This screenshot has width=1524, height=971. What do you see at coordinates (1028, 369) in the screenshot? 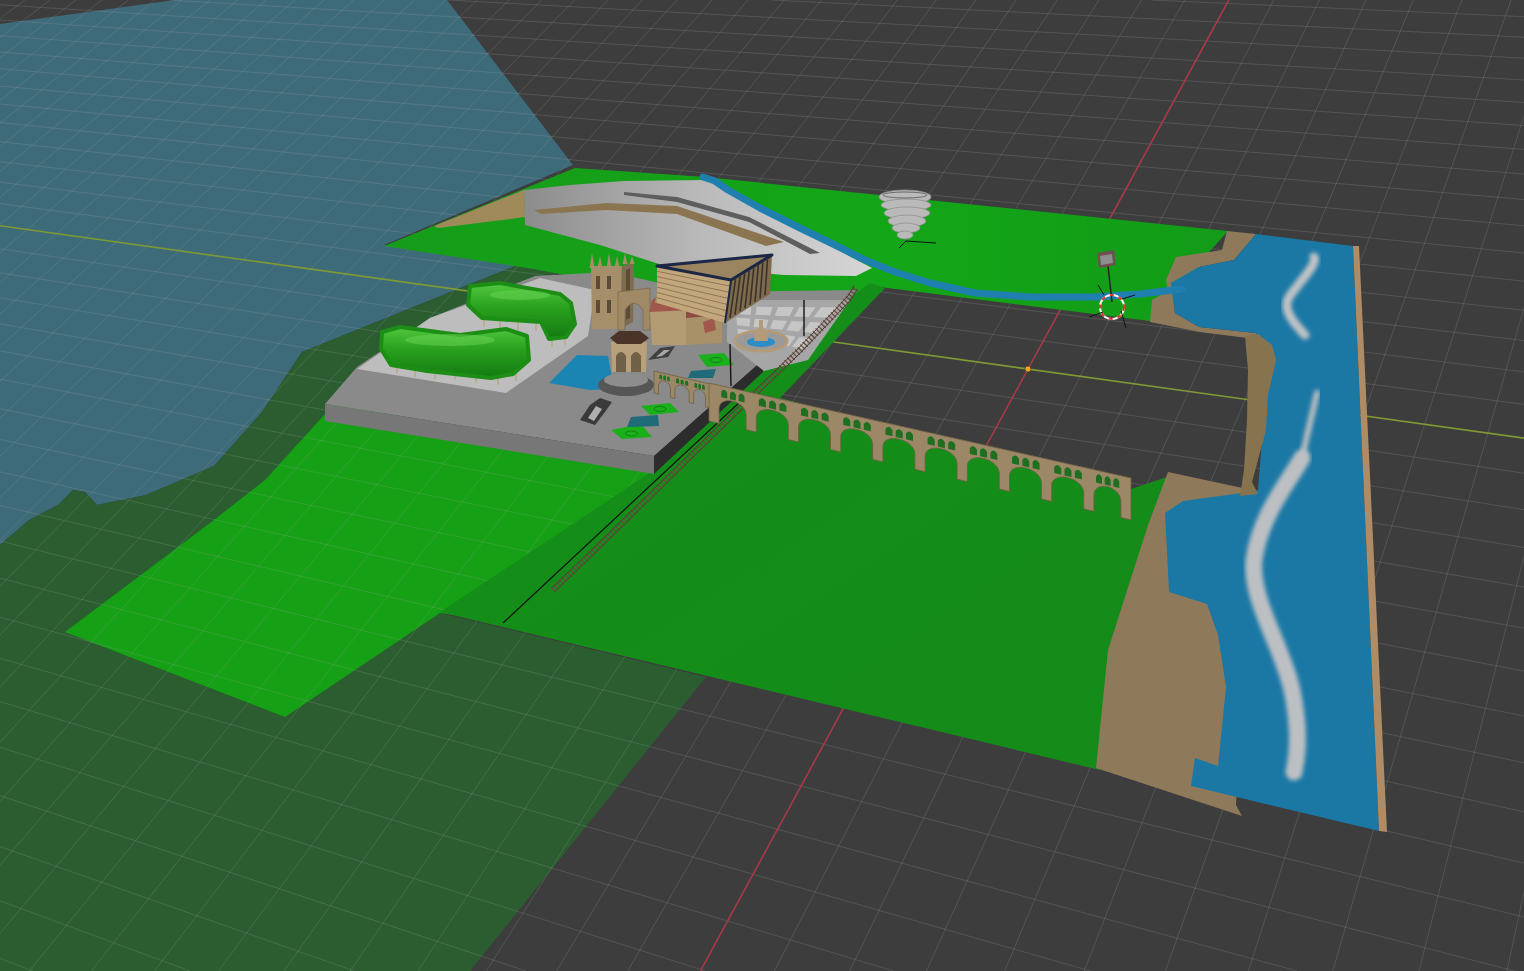
I see `origin-dot-icon` at bounding box center [1028, 369].